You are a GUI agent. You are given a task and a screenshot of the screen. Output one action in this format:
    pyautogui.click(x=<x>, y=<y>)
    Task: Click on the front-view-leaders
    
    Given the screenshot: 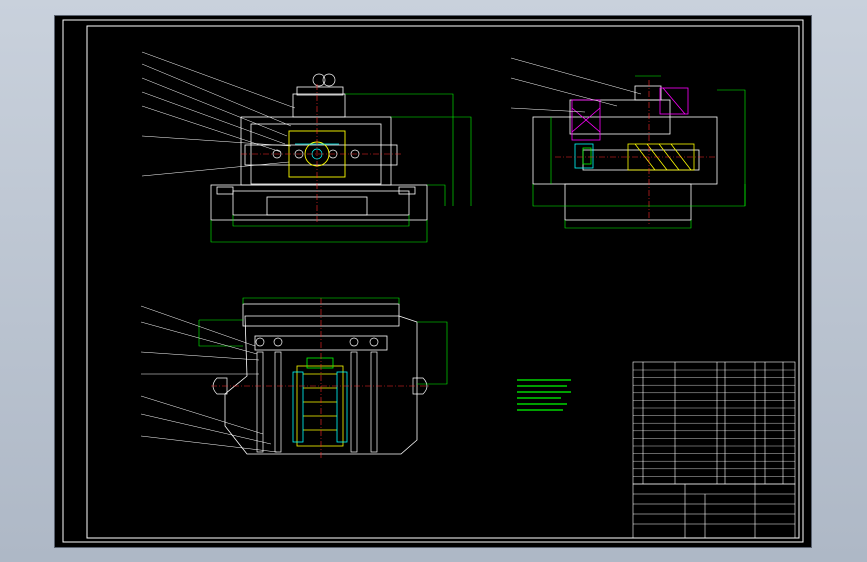 What is the action you would take?
    pyautogui.click(x=218, y=114)
    